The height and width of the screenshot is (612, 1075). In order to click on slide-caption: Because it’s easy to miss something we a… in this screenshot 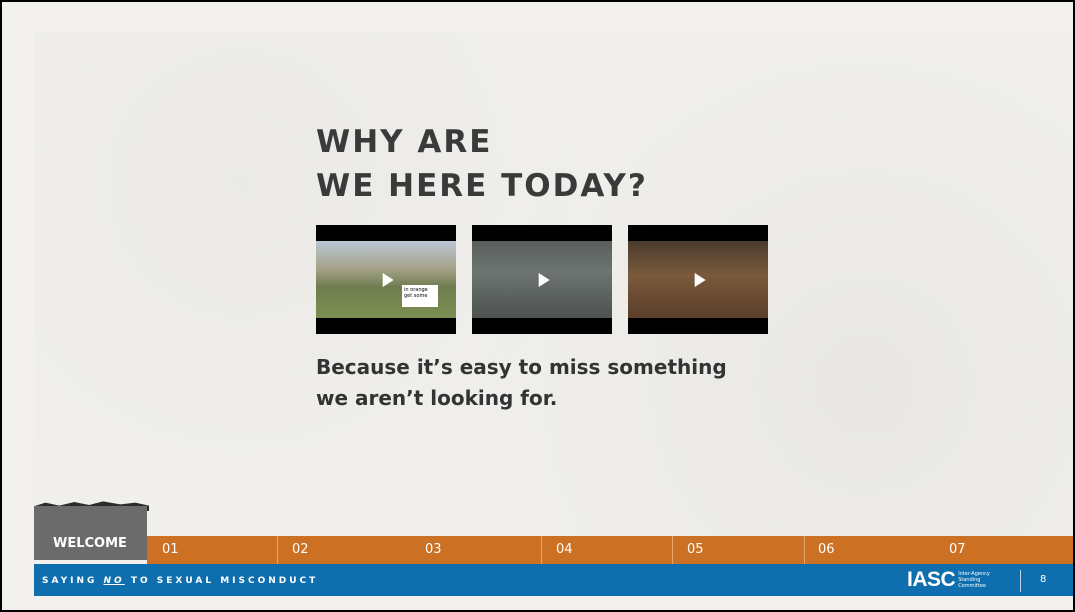, I will do `click(551, 383)`.